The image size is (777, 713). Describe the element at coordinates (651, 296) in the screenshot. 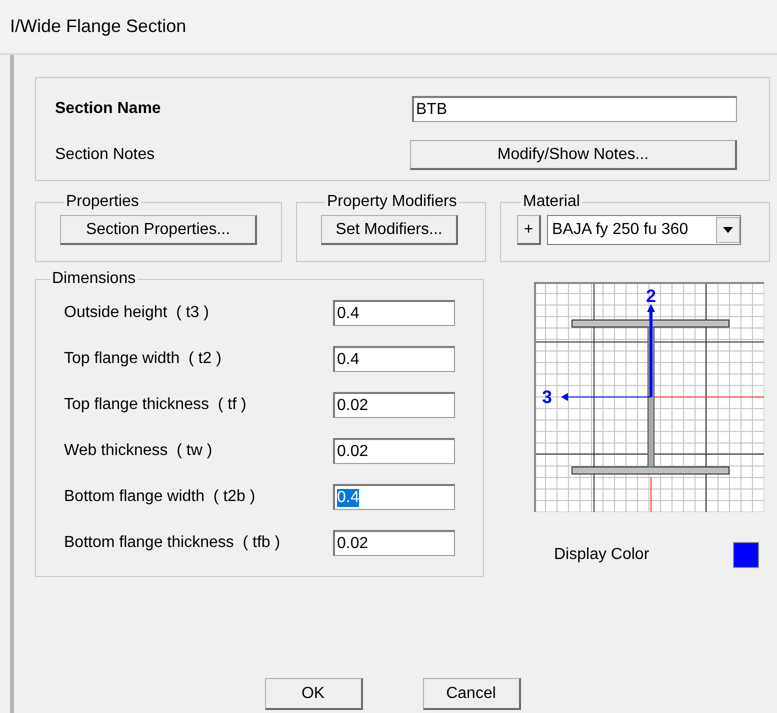

I see `axis-label: 2` at that location.